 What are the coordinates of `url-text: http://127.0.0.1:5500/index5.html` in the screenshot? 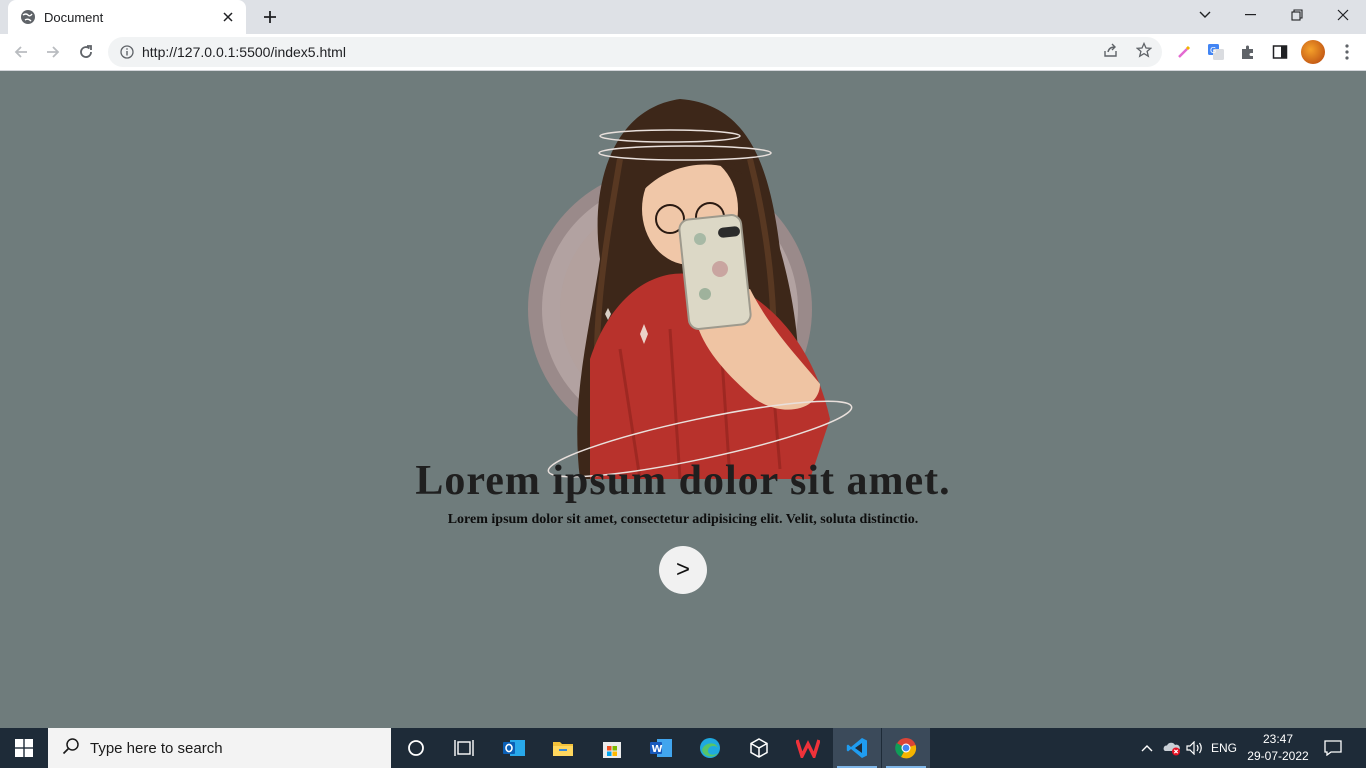 It's located at (244, 52).